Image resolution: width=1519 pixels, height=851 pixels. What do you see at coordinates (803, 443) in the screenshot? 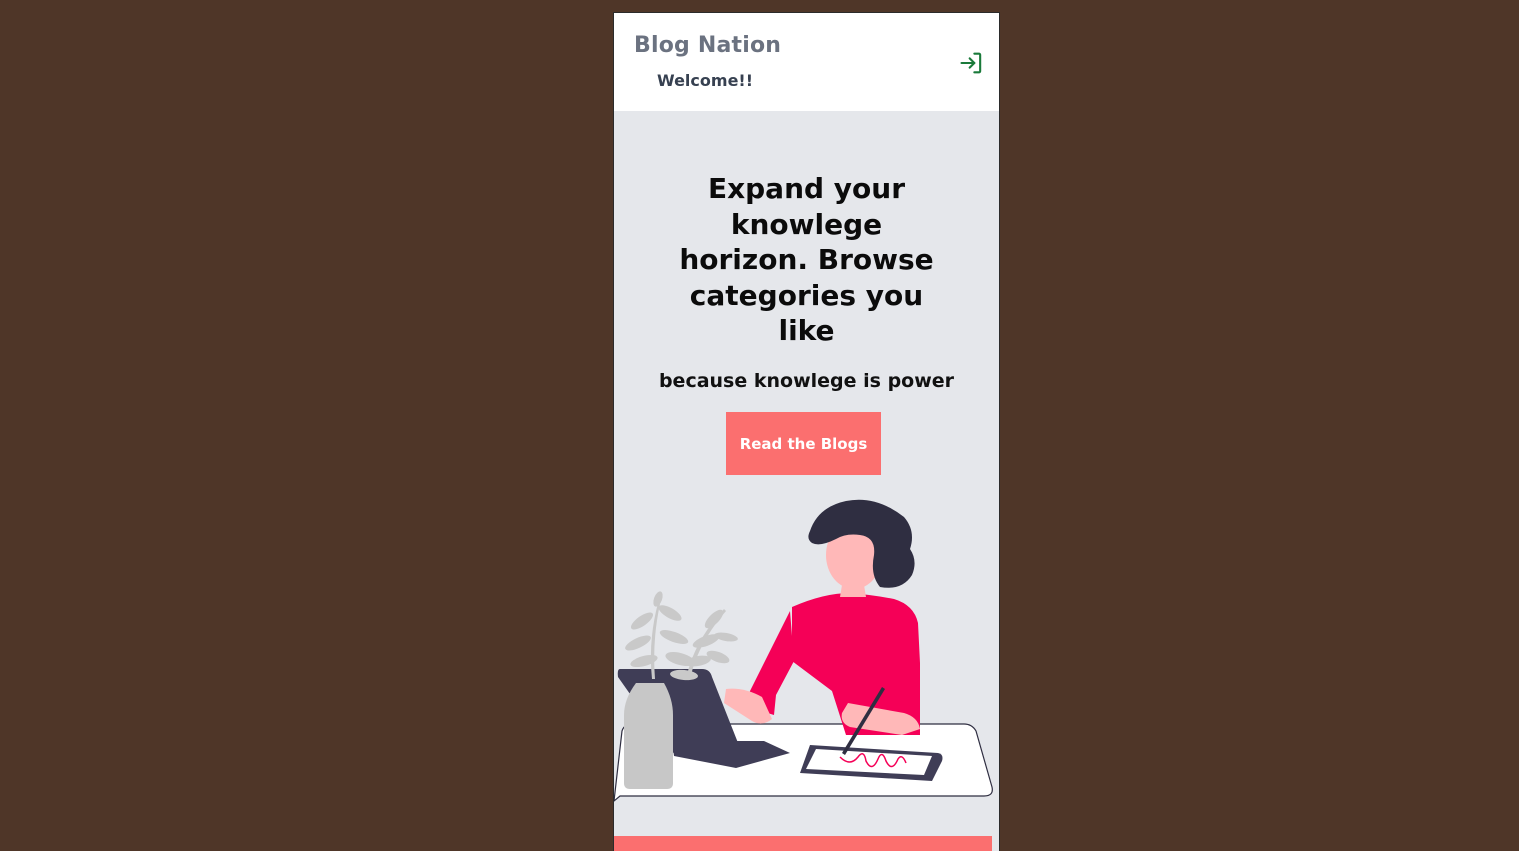
I see `read-blogs-button: Read the Blogs` at bounding box center [803, 443].